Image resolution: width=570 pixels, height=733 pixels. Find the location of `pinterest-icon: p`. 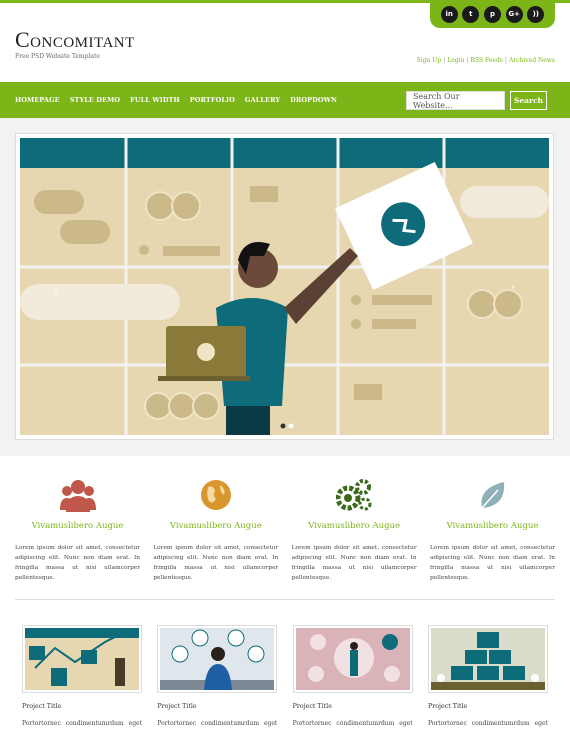

pinterest-icon: p is located at coordinates (492, 14).